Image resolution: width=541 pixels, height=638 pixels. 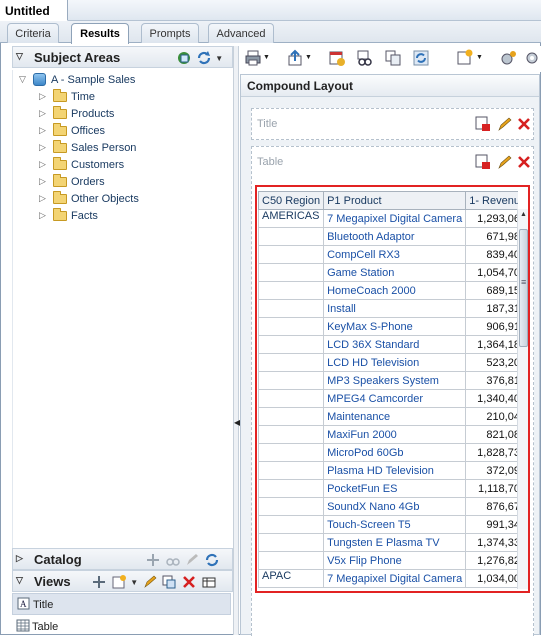 I want to click on product-cell: Install, so click(x=395, y=308).